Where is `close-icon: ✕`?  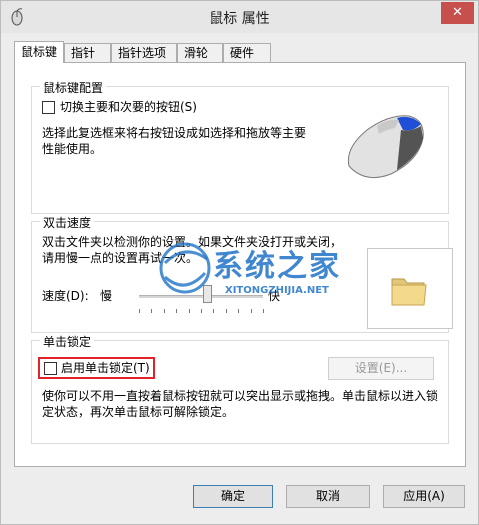 close-icon: ✕ is located at coordinates (457, 12).